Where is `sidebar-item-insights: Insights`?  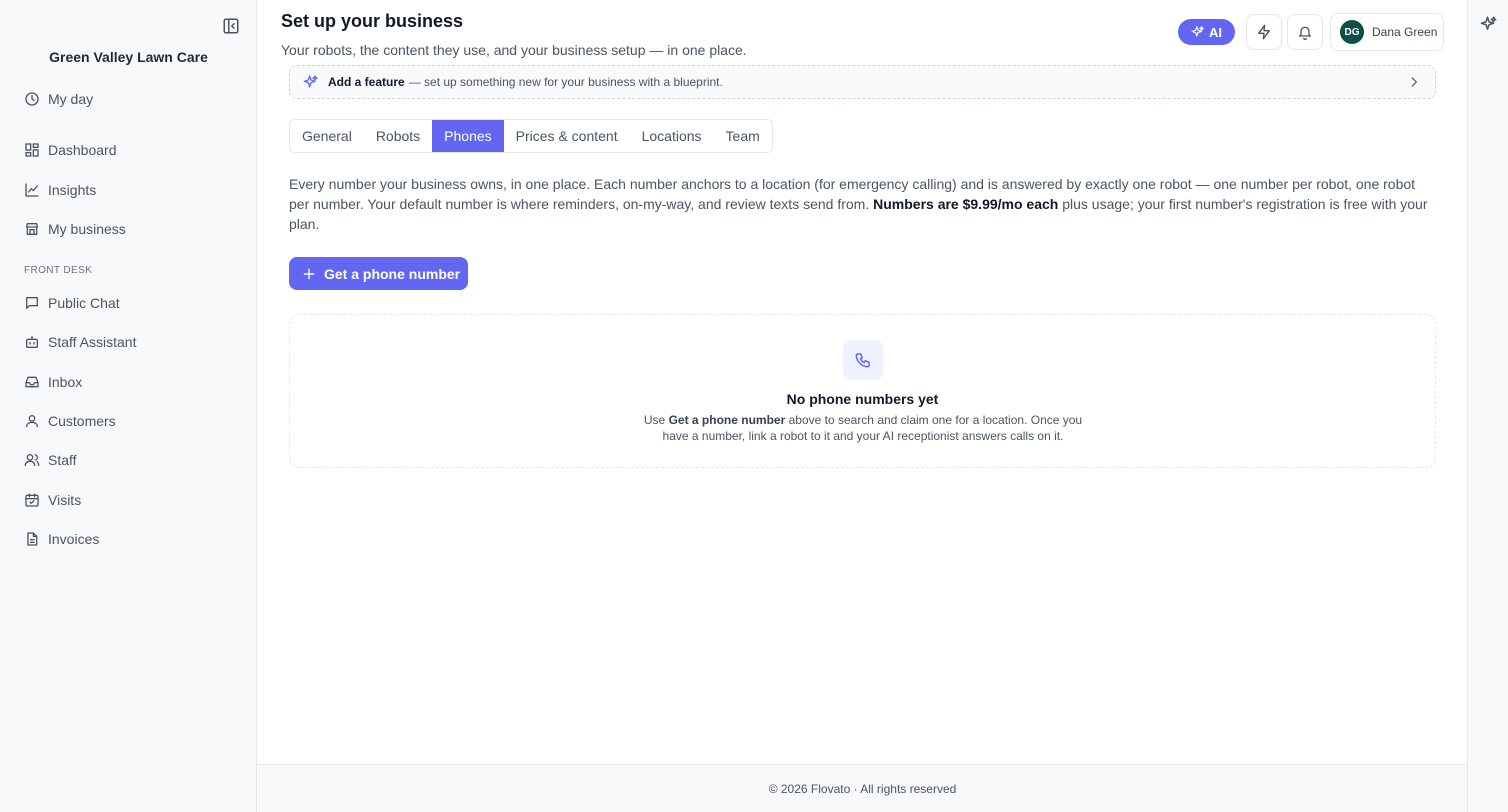
sidebar-item-insights: Insights is located at coordinates (60, 190).